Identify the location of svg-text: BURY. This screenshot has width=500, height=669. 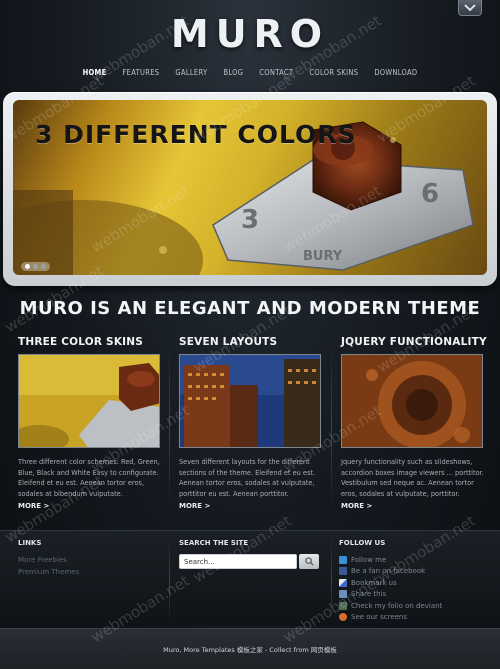
(323, 256).